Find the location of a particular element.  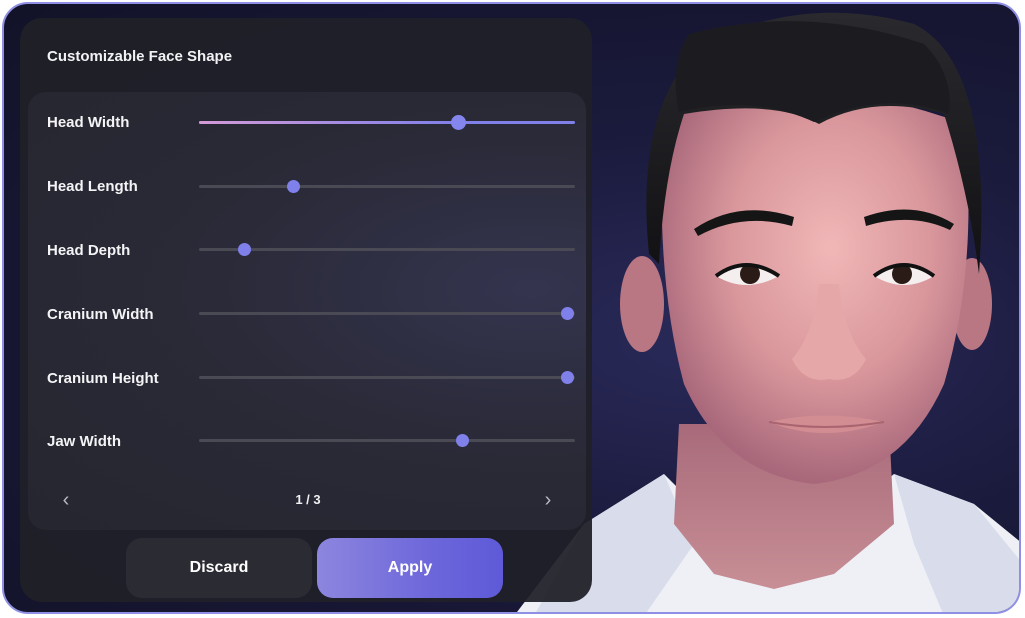

chevron-left-icon: ‹ is located at coordinates (66, 501).